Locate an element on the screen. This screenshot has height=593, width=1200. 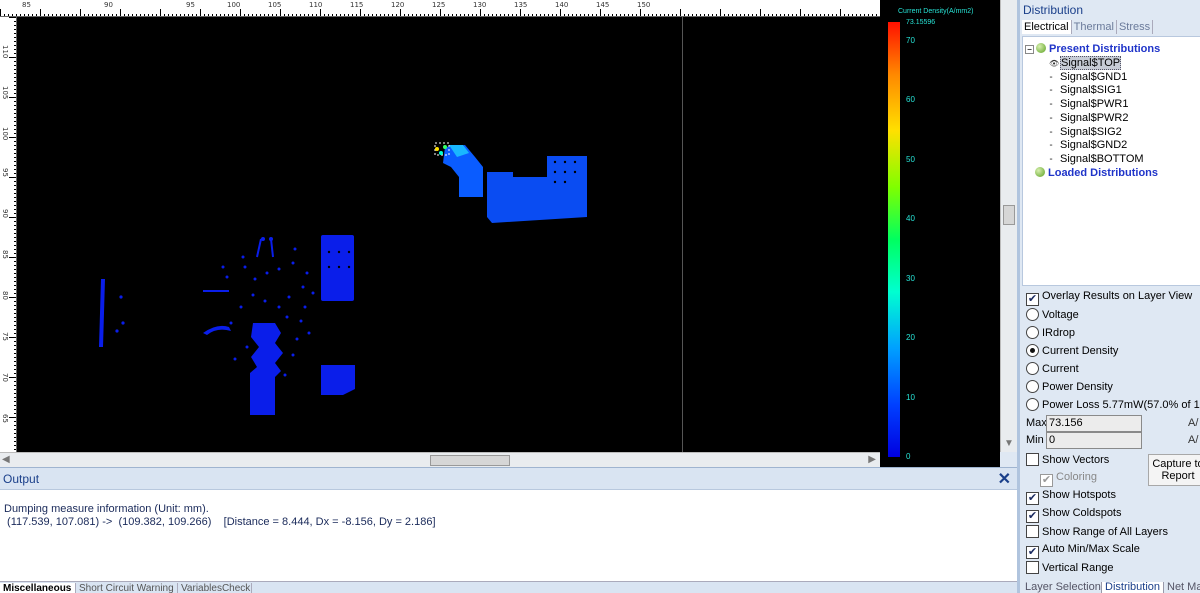
tree-layer-item: 👁 Signal$TOP is located at coordinates (1085, 63).